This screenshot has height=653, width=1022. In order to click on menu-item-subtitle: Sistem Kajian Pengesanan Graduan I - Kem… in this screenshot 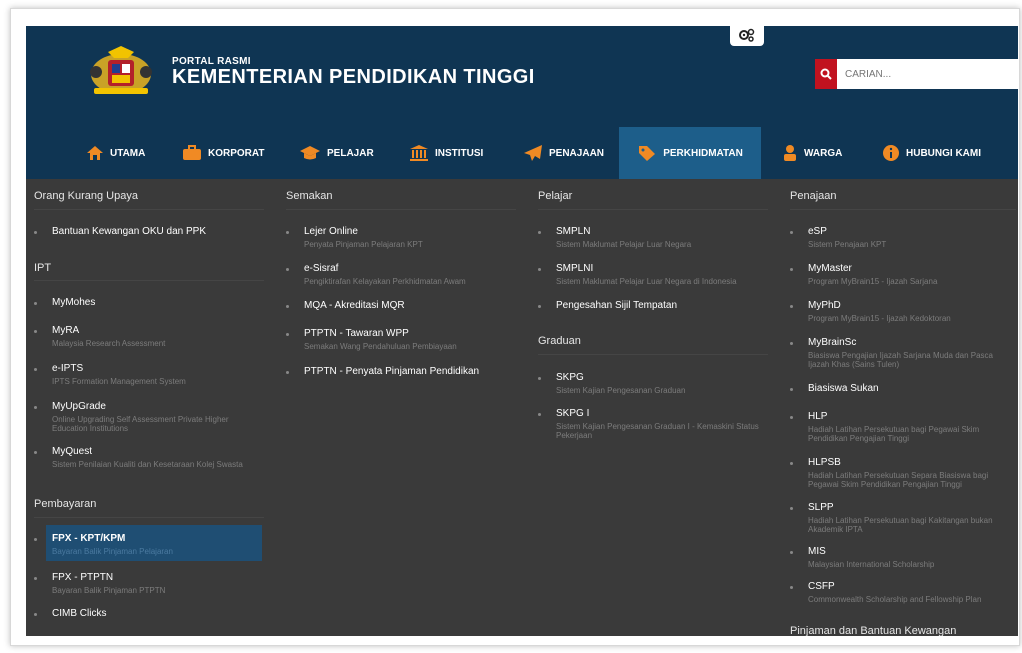, I will do `click(657, 431)`.